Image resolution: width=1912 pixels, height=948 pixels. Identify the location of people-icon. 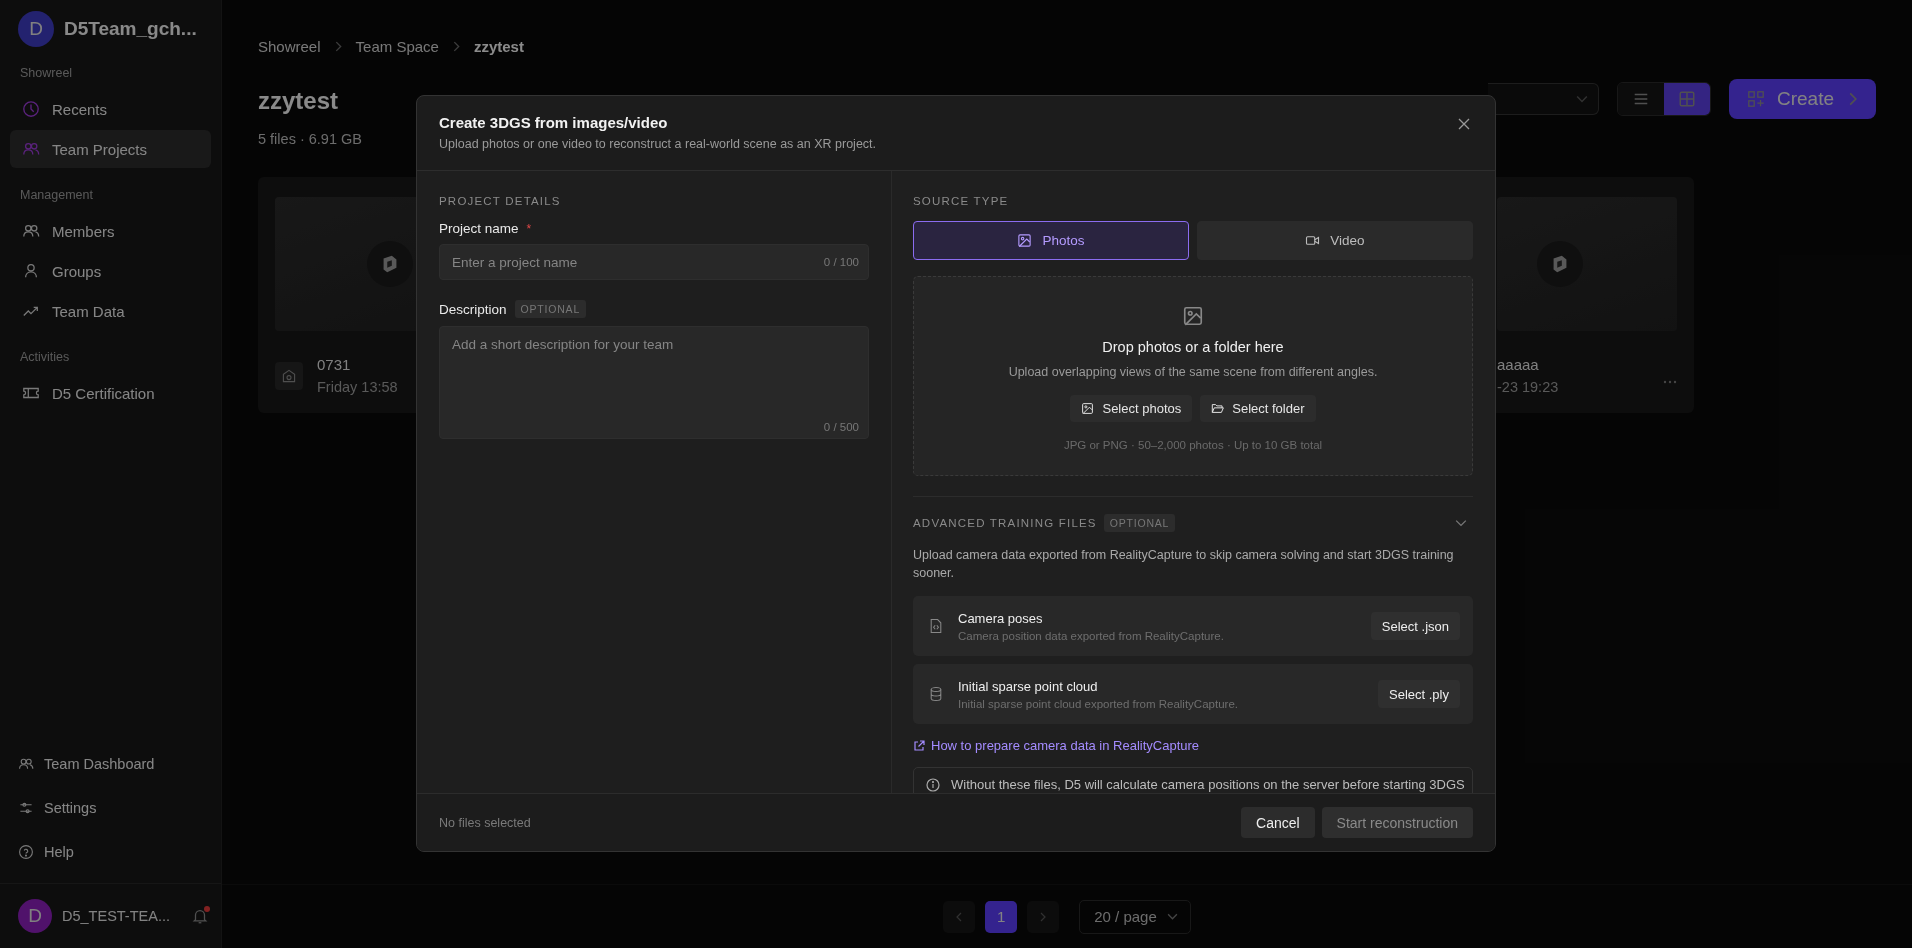
(26, 764).